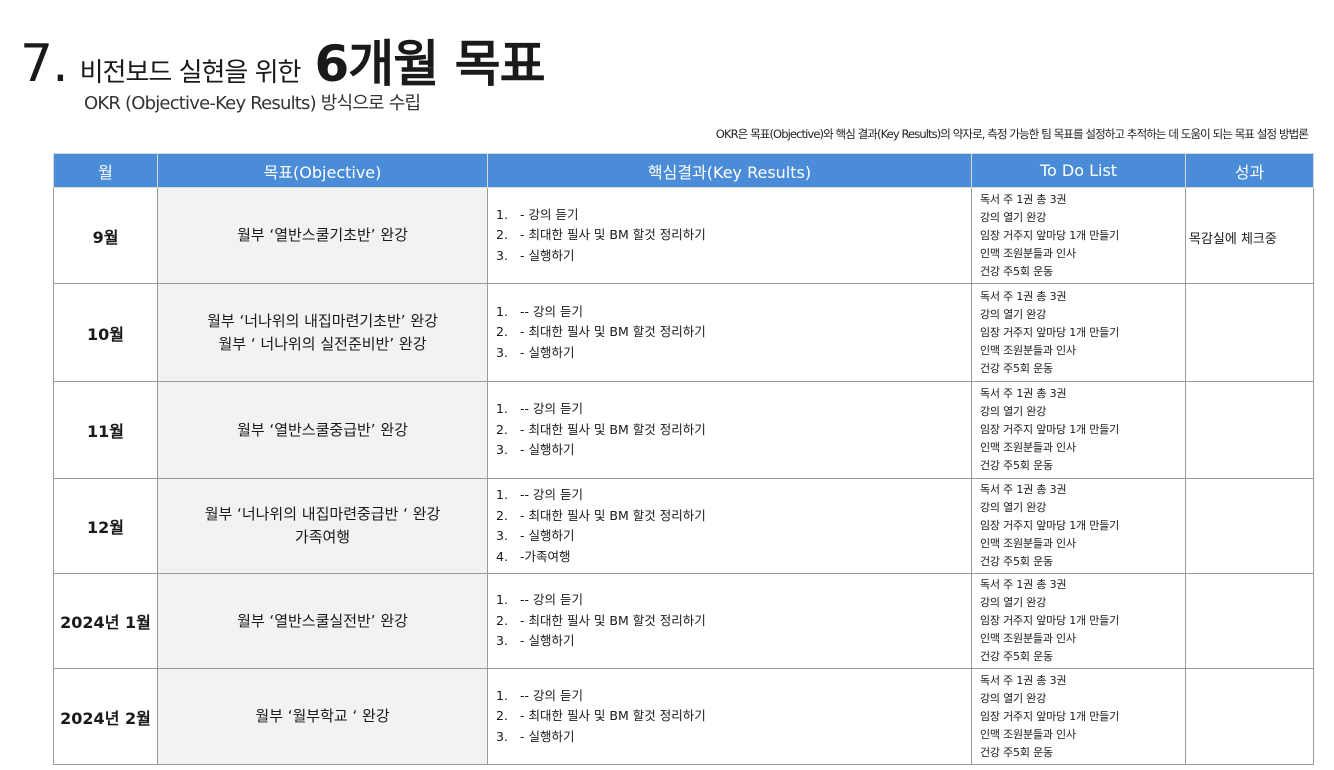 Image resolution: width=1334 pixels, height=770 pixels. I want to click on key-results-cell: 1. - 강의 듣기 2. - 최대한 필사 및 BM 할것 정리하기 3. - 실행하기, so click(729, 235).